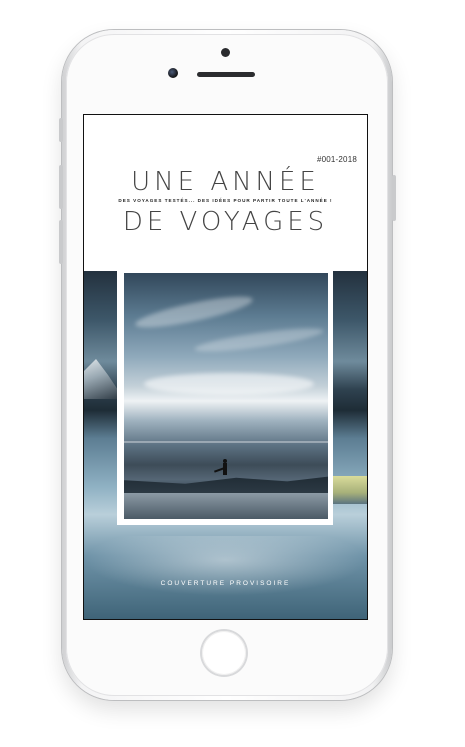  What do you see at coordinates (394, 198) in the screenshot?
I see `power-button` at bounding box center [394, 198].